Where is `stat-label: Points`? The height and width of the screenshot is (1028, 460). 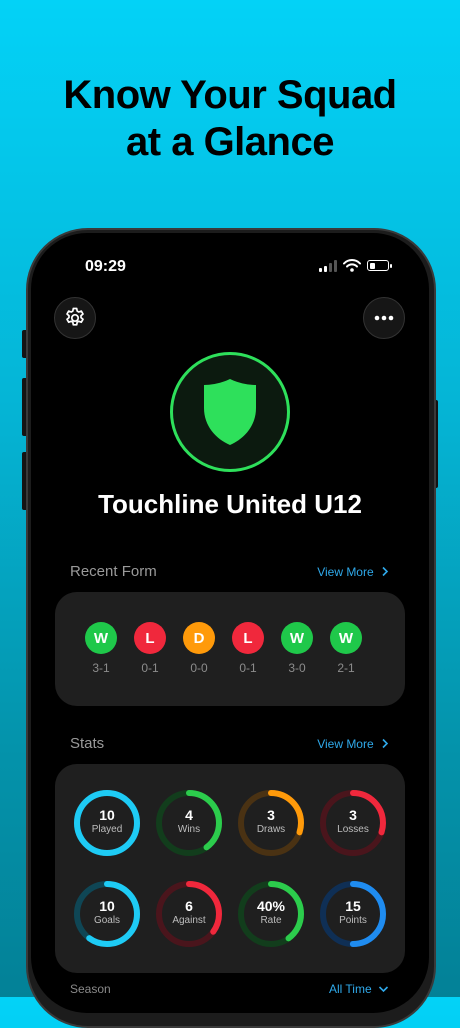
stat-label: Points is located at coordinates (353, 920).